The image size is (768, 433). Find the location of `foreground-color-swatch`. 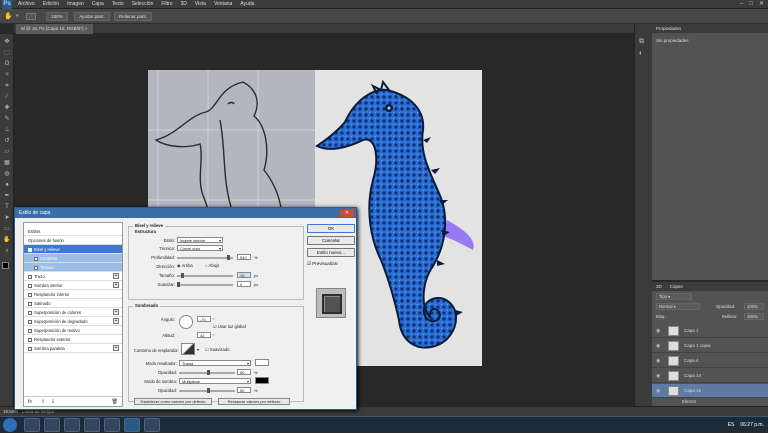

foreground-color-swatch is located at coordinates (5, 265).